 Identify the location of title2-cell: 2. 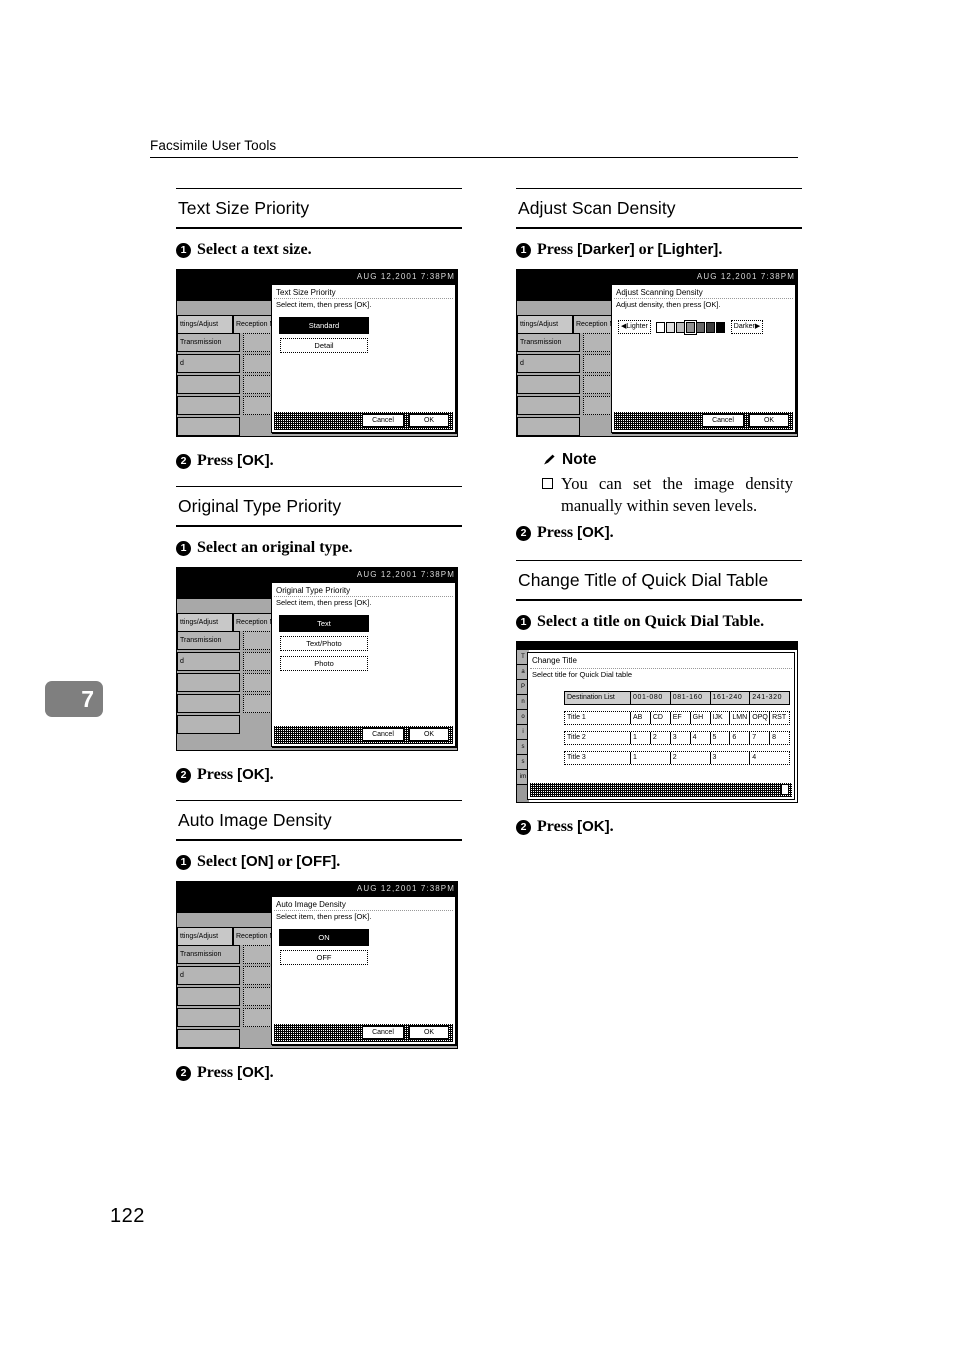
(661, 738).